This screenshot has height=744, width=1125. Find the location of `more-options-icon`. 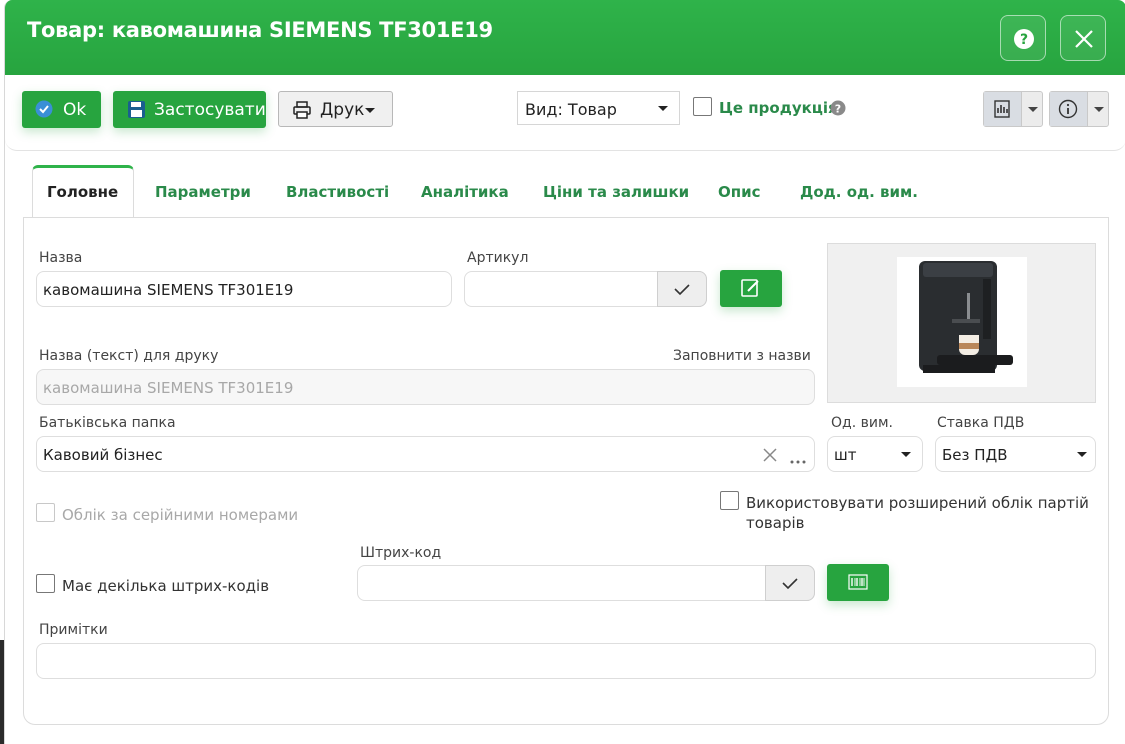

more-options-icon is located at coordinates (799, 462).